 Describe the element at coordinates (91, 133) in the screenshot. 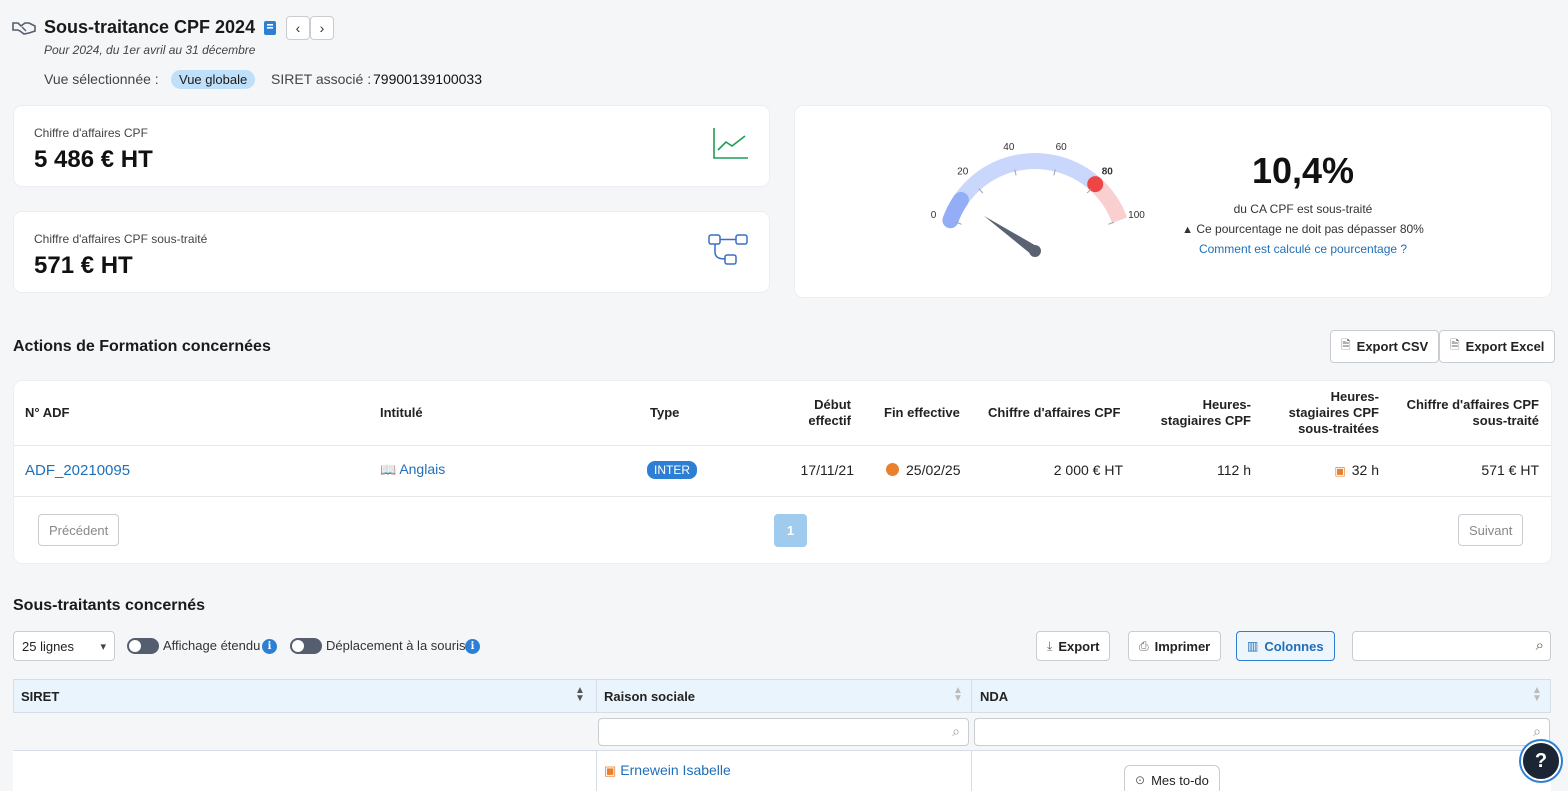

I see `kpi-ca-label: Chiffre d'affaires CPF` at that location.